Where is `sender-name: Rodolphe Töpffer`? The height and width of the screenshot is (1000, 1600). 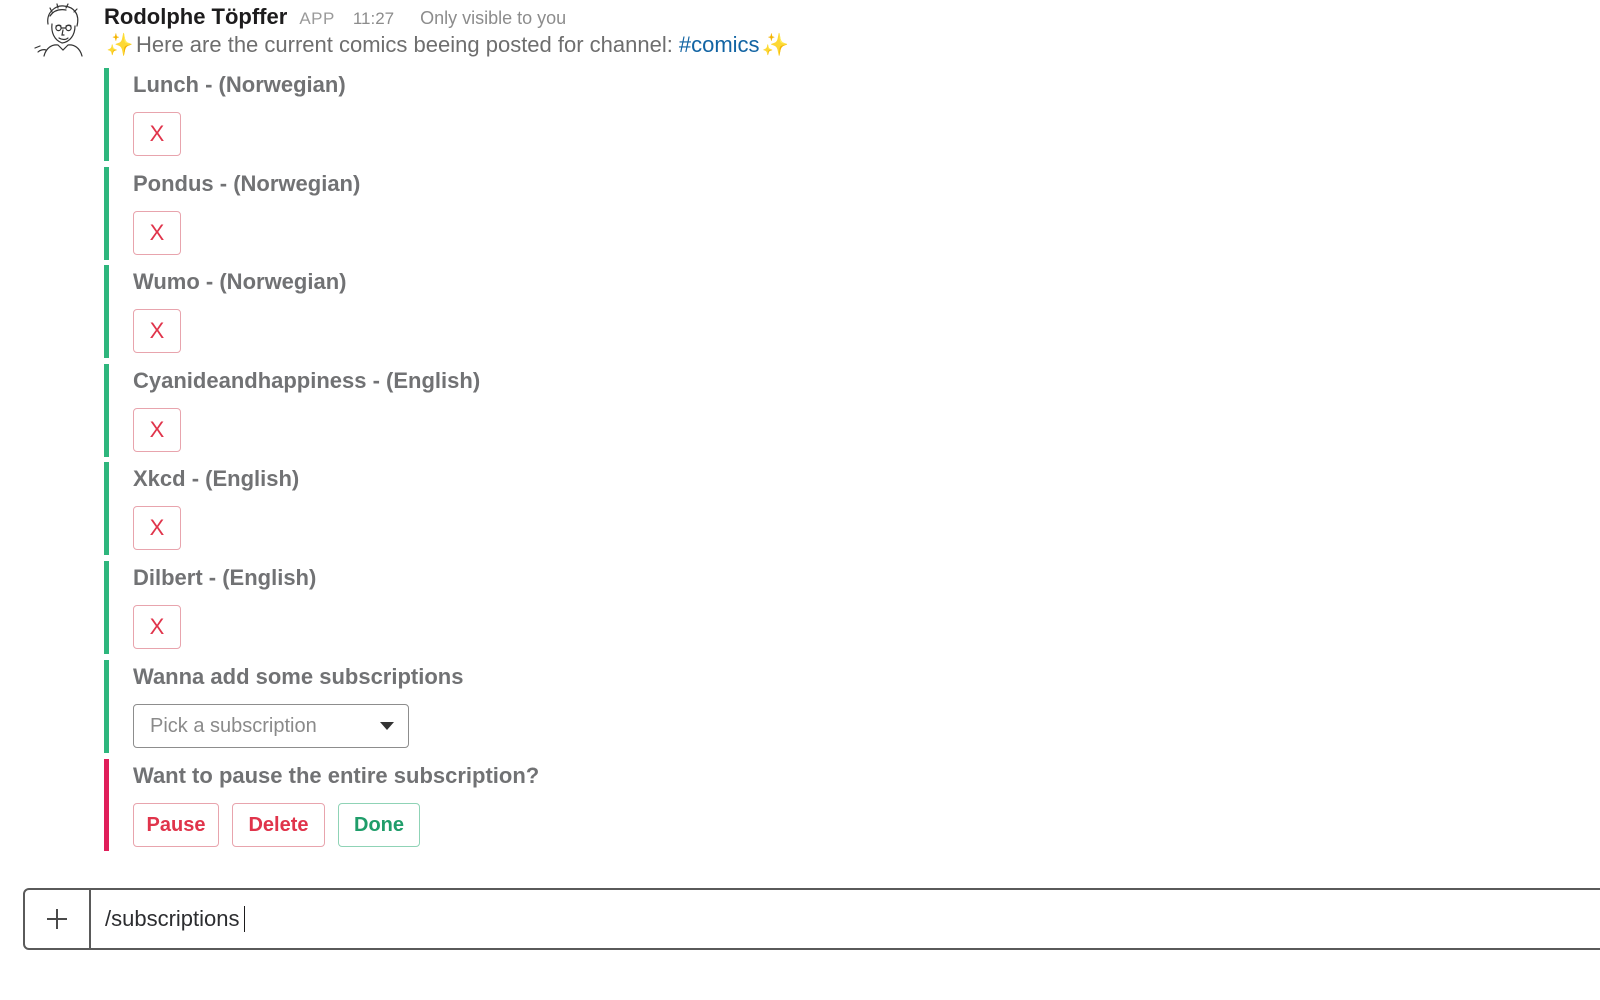 sender-name: Rodolphe Töpffer is located at coordinates (195, 17).